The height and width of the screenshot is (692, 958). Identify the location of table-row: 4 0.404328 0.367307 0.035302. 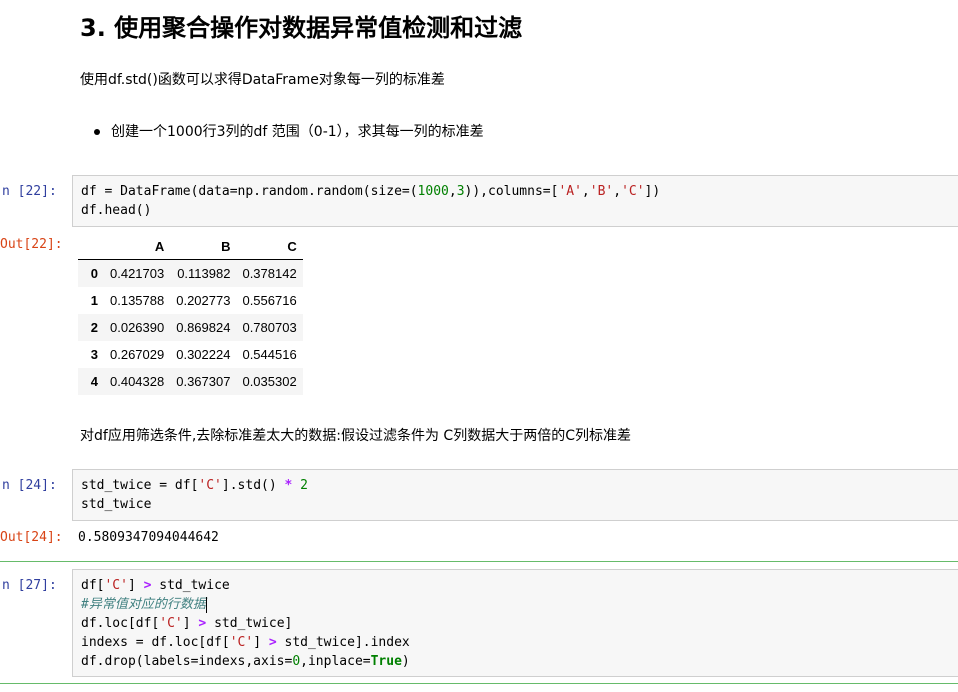
(190, 381).